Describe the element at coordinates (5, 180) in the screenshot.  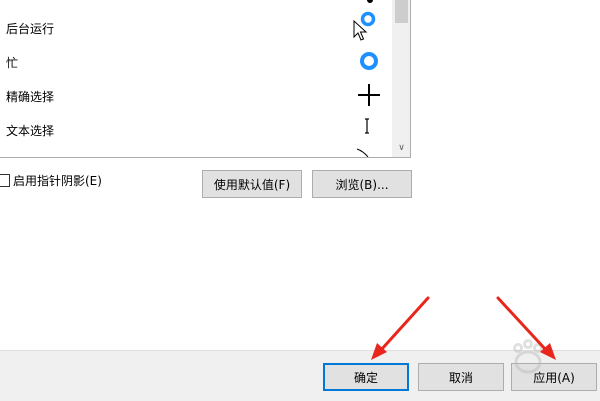
I see `pointer-shadow-checkbox` at that location.